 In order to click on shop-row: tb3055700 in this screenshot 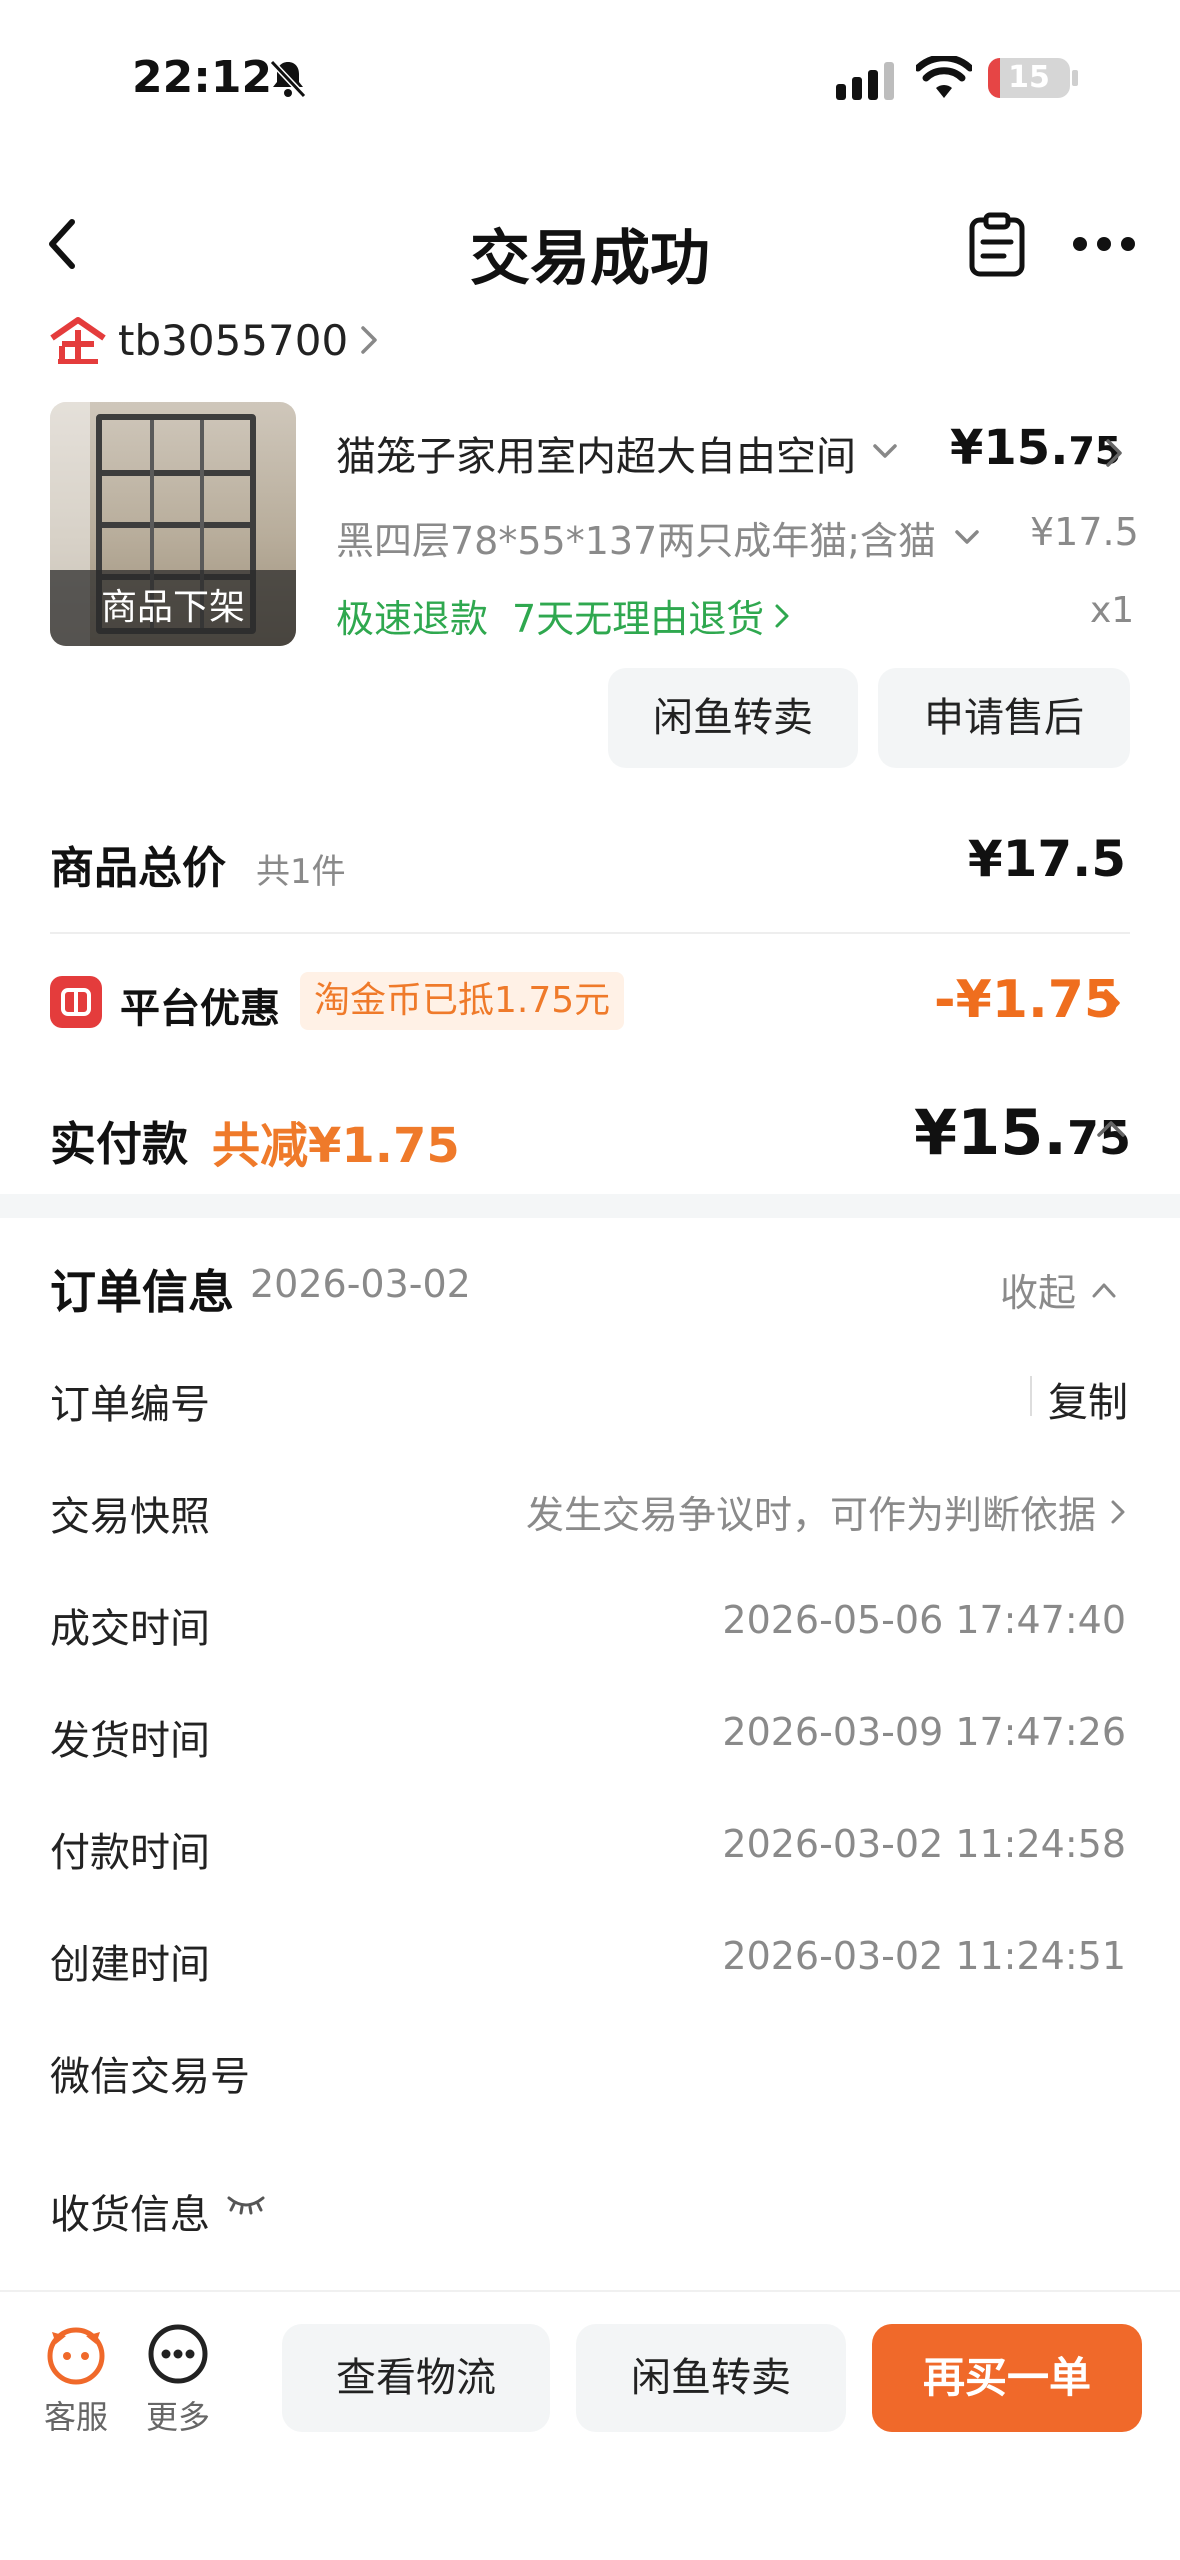, I will do `click(214, 340)`.